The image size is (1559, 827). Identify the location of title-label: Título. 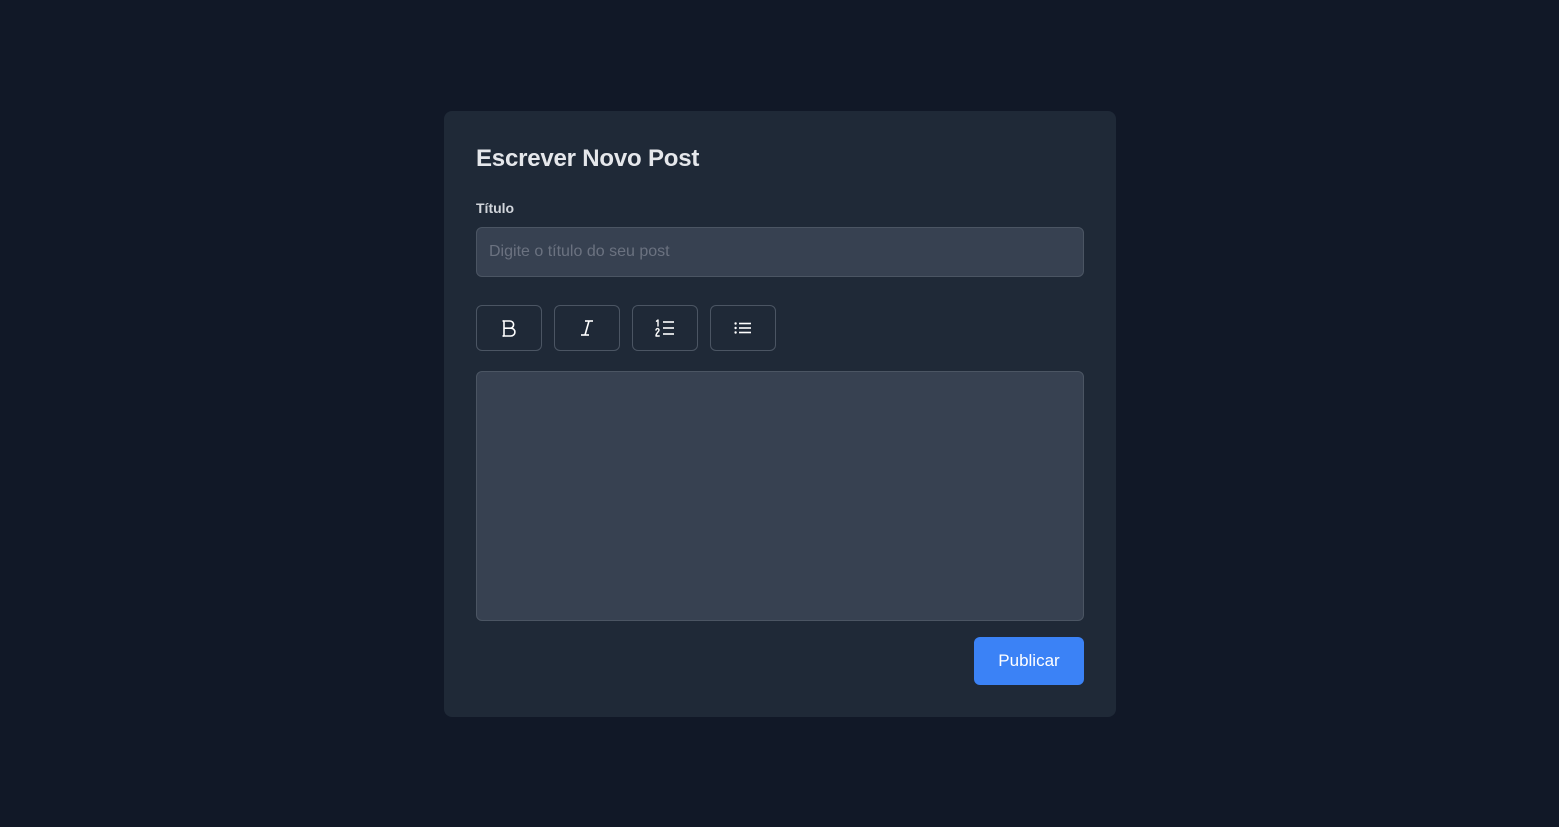
(495, 208).